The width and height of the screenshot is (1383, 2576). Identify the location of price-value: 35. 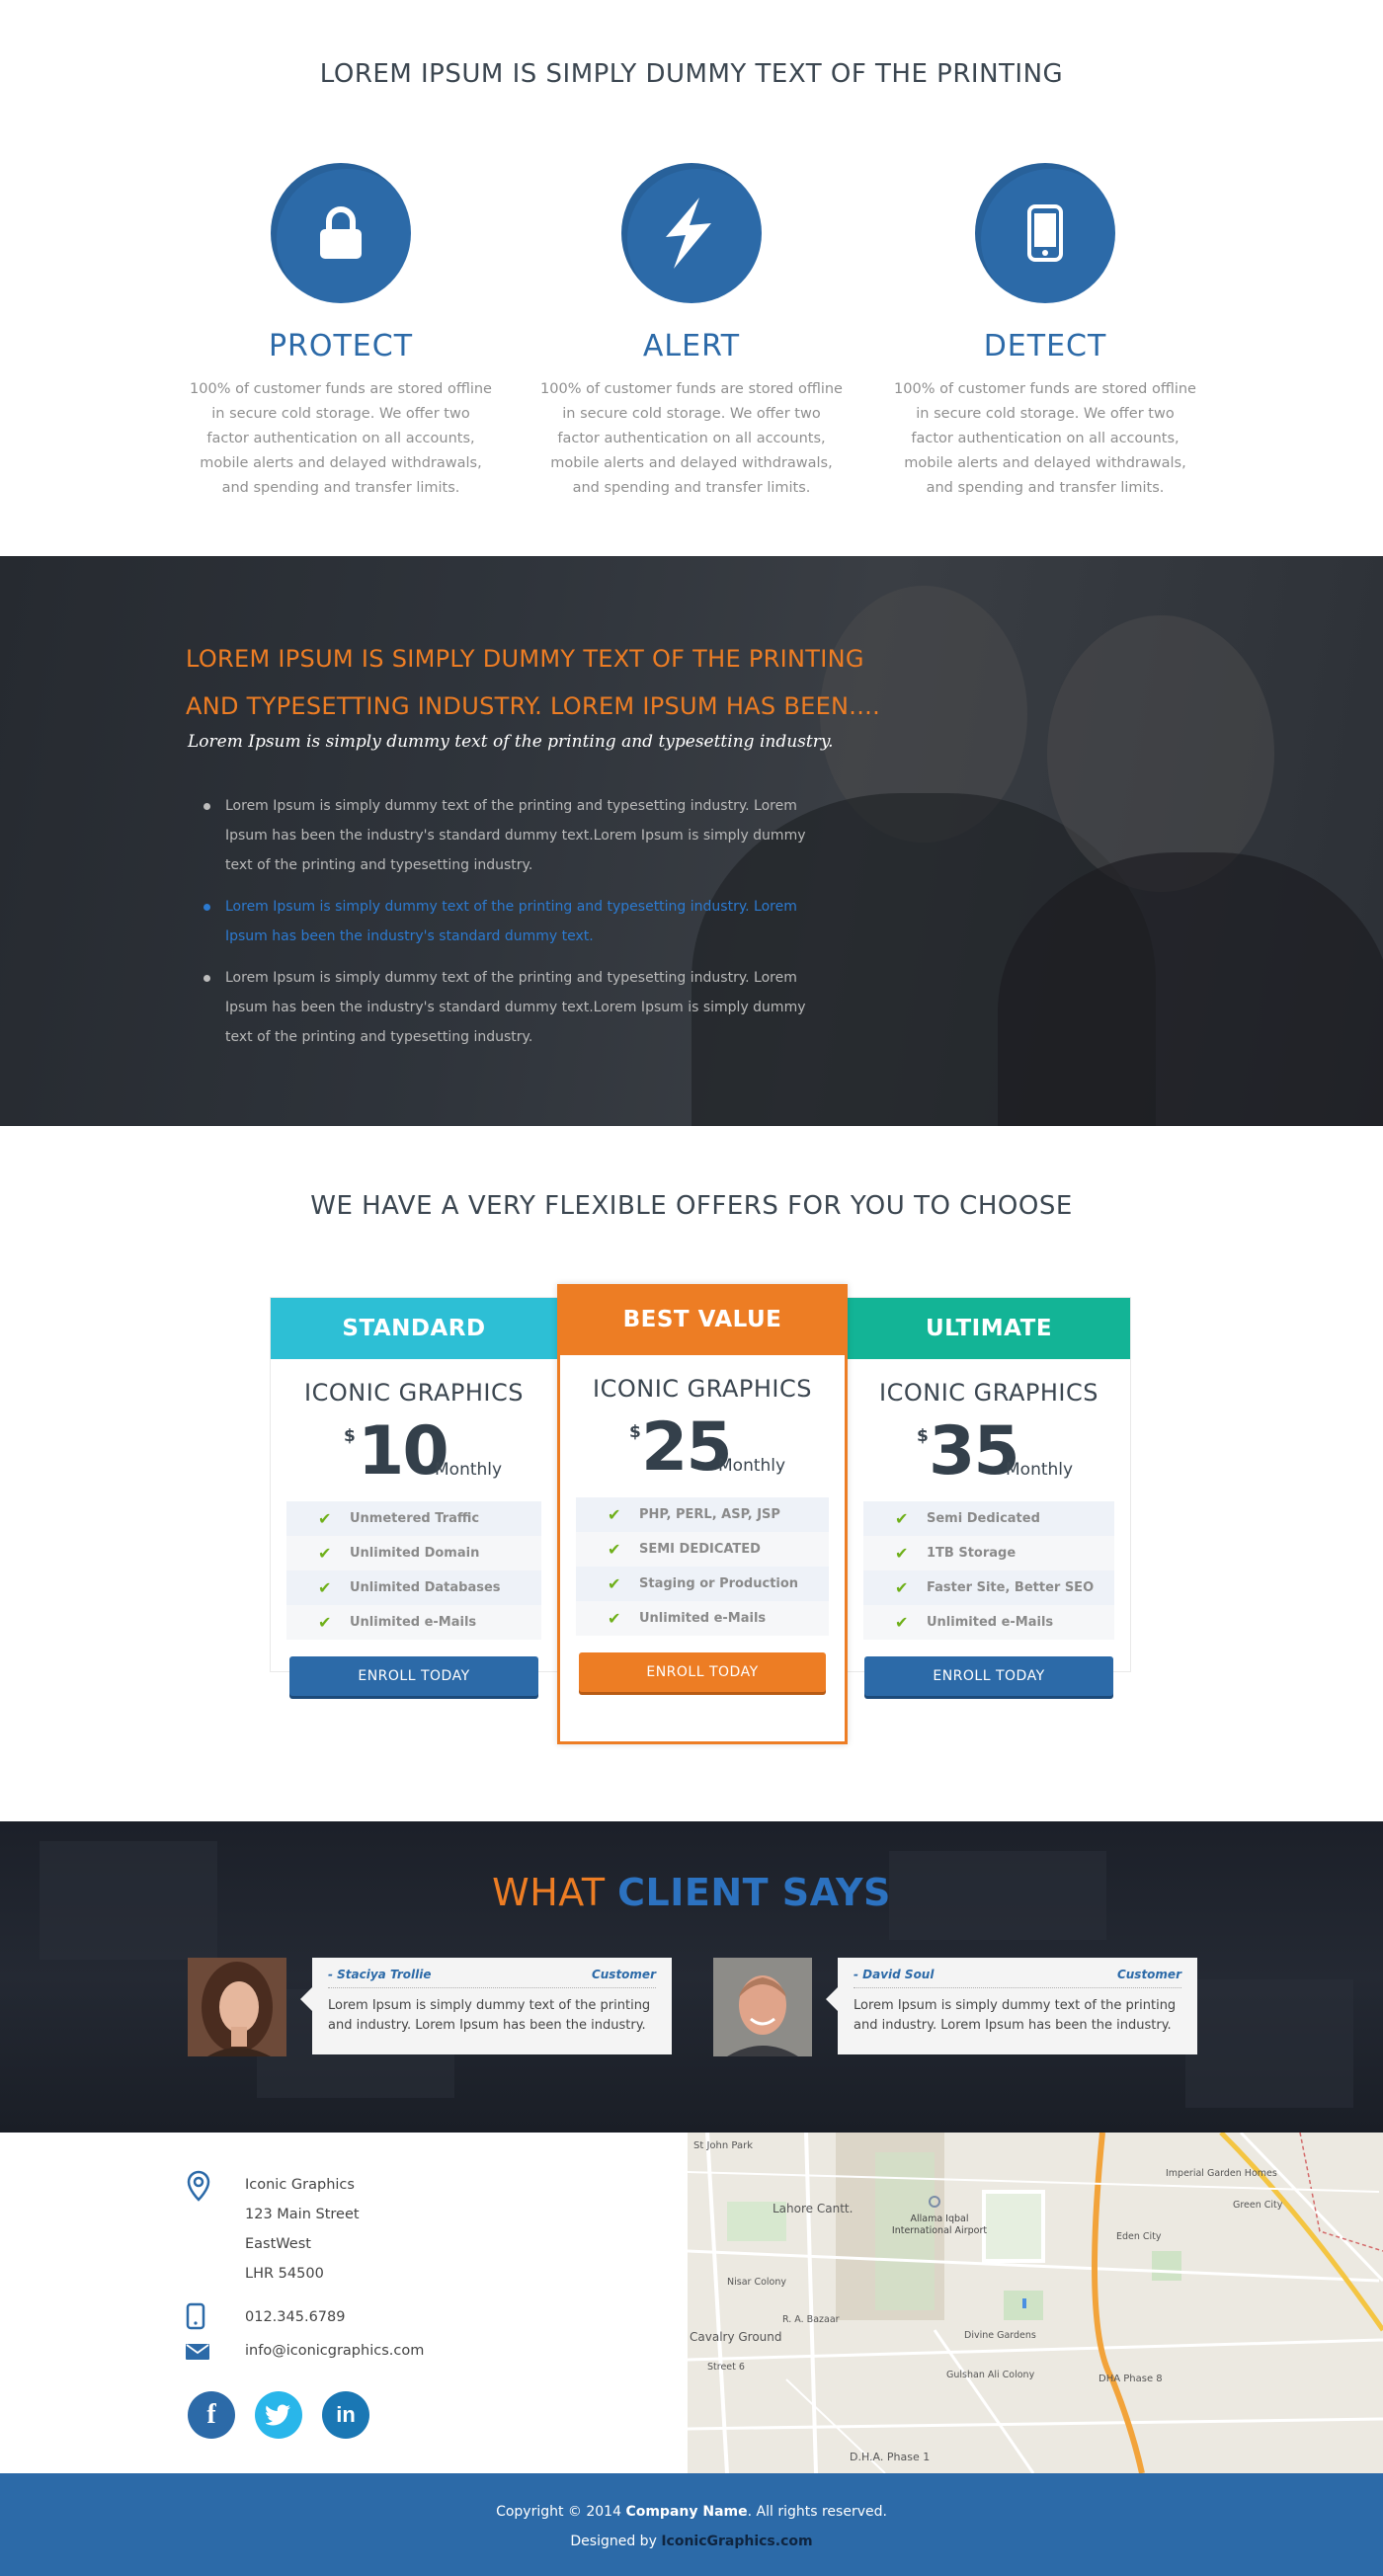
(975, 1451).